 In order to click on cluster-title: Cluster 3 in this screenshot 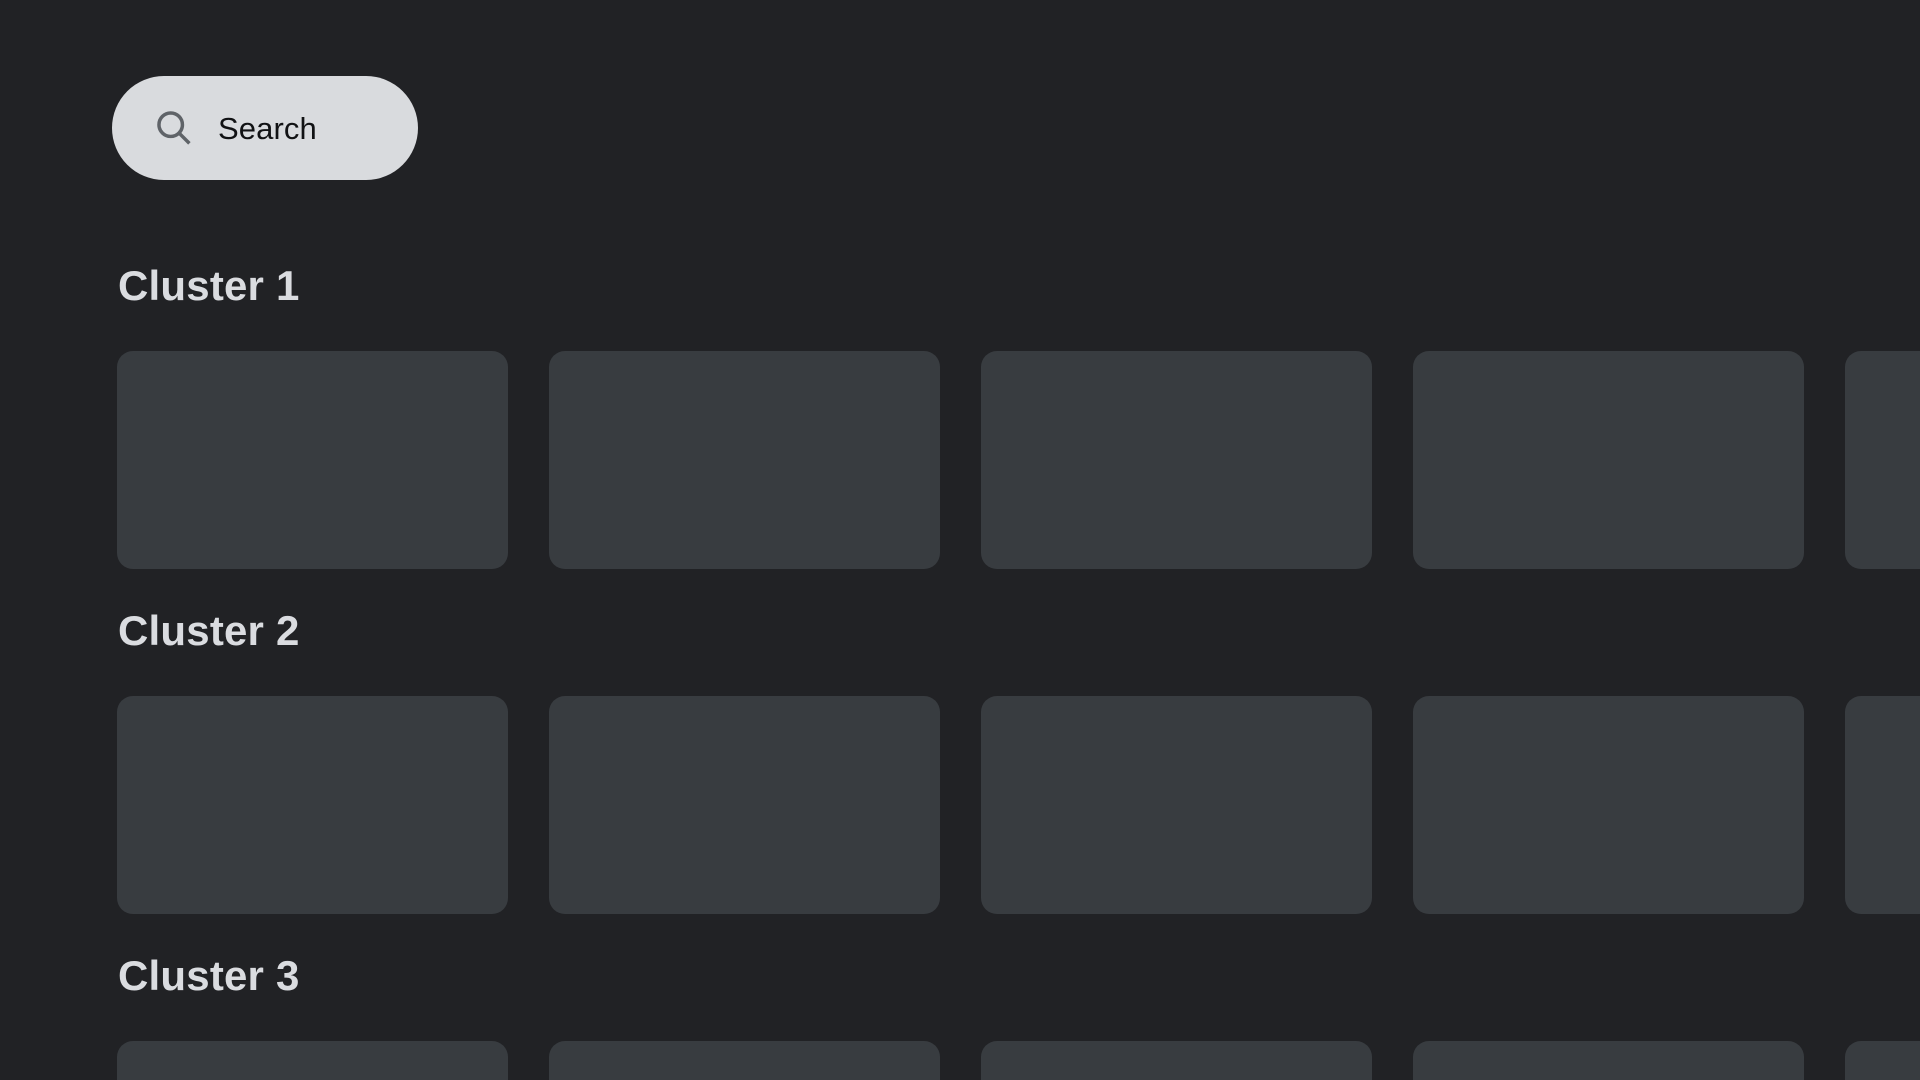, I will do `click(209, 975)`.